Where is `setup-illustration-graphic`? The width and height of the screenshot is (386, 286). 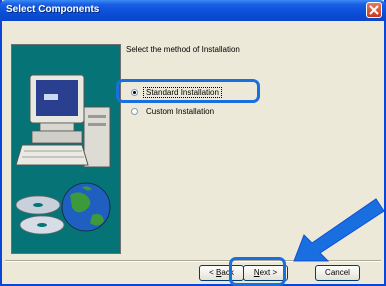 setup-illustration-graphic is located at coordinates (63, 154).